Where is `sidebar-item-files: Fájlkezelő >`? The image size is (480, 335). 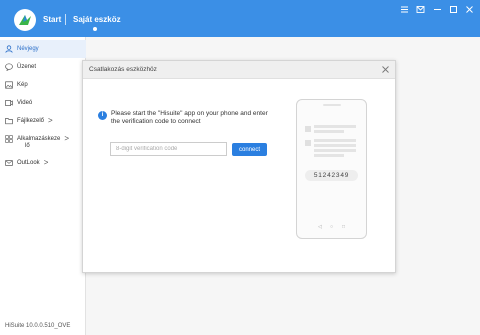 sidebar-item-files: Fájlkezelő > is located at coordinates (43, 121).